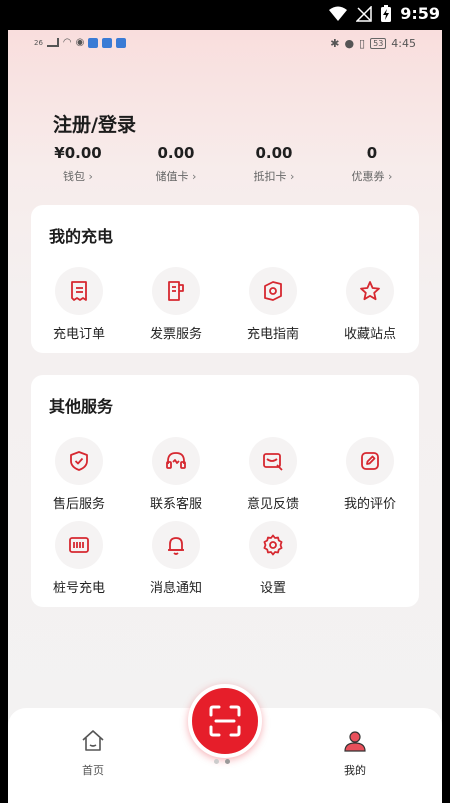 The image size is (450, 803). I want to click on battery-charging-icon, so click(386, 13).